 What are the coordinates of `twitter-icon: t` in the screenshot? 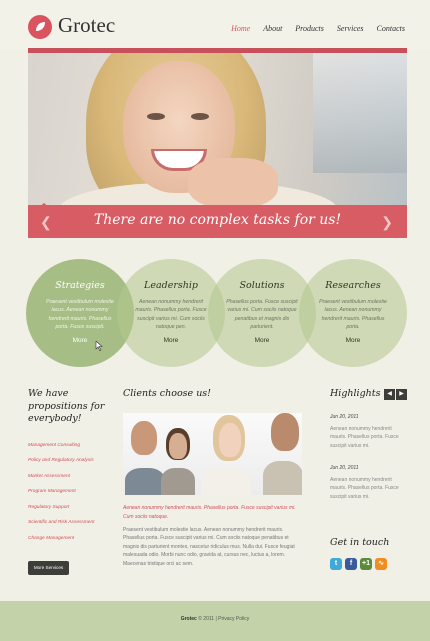 It's located at (336, 564).